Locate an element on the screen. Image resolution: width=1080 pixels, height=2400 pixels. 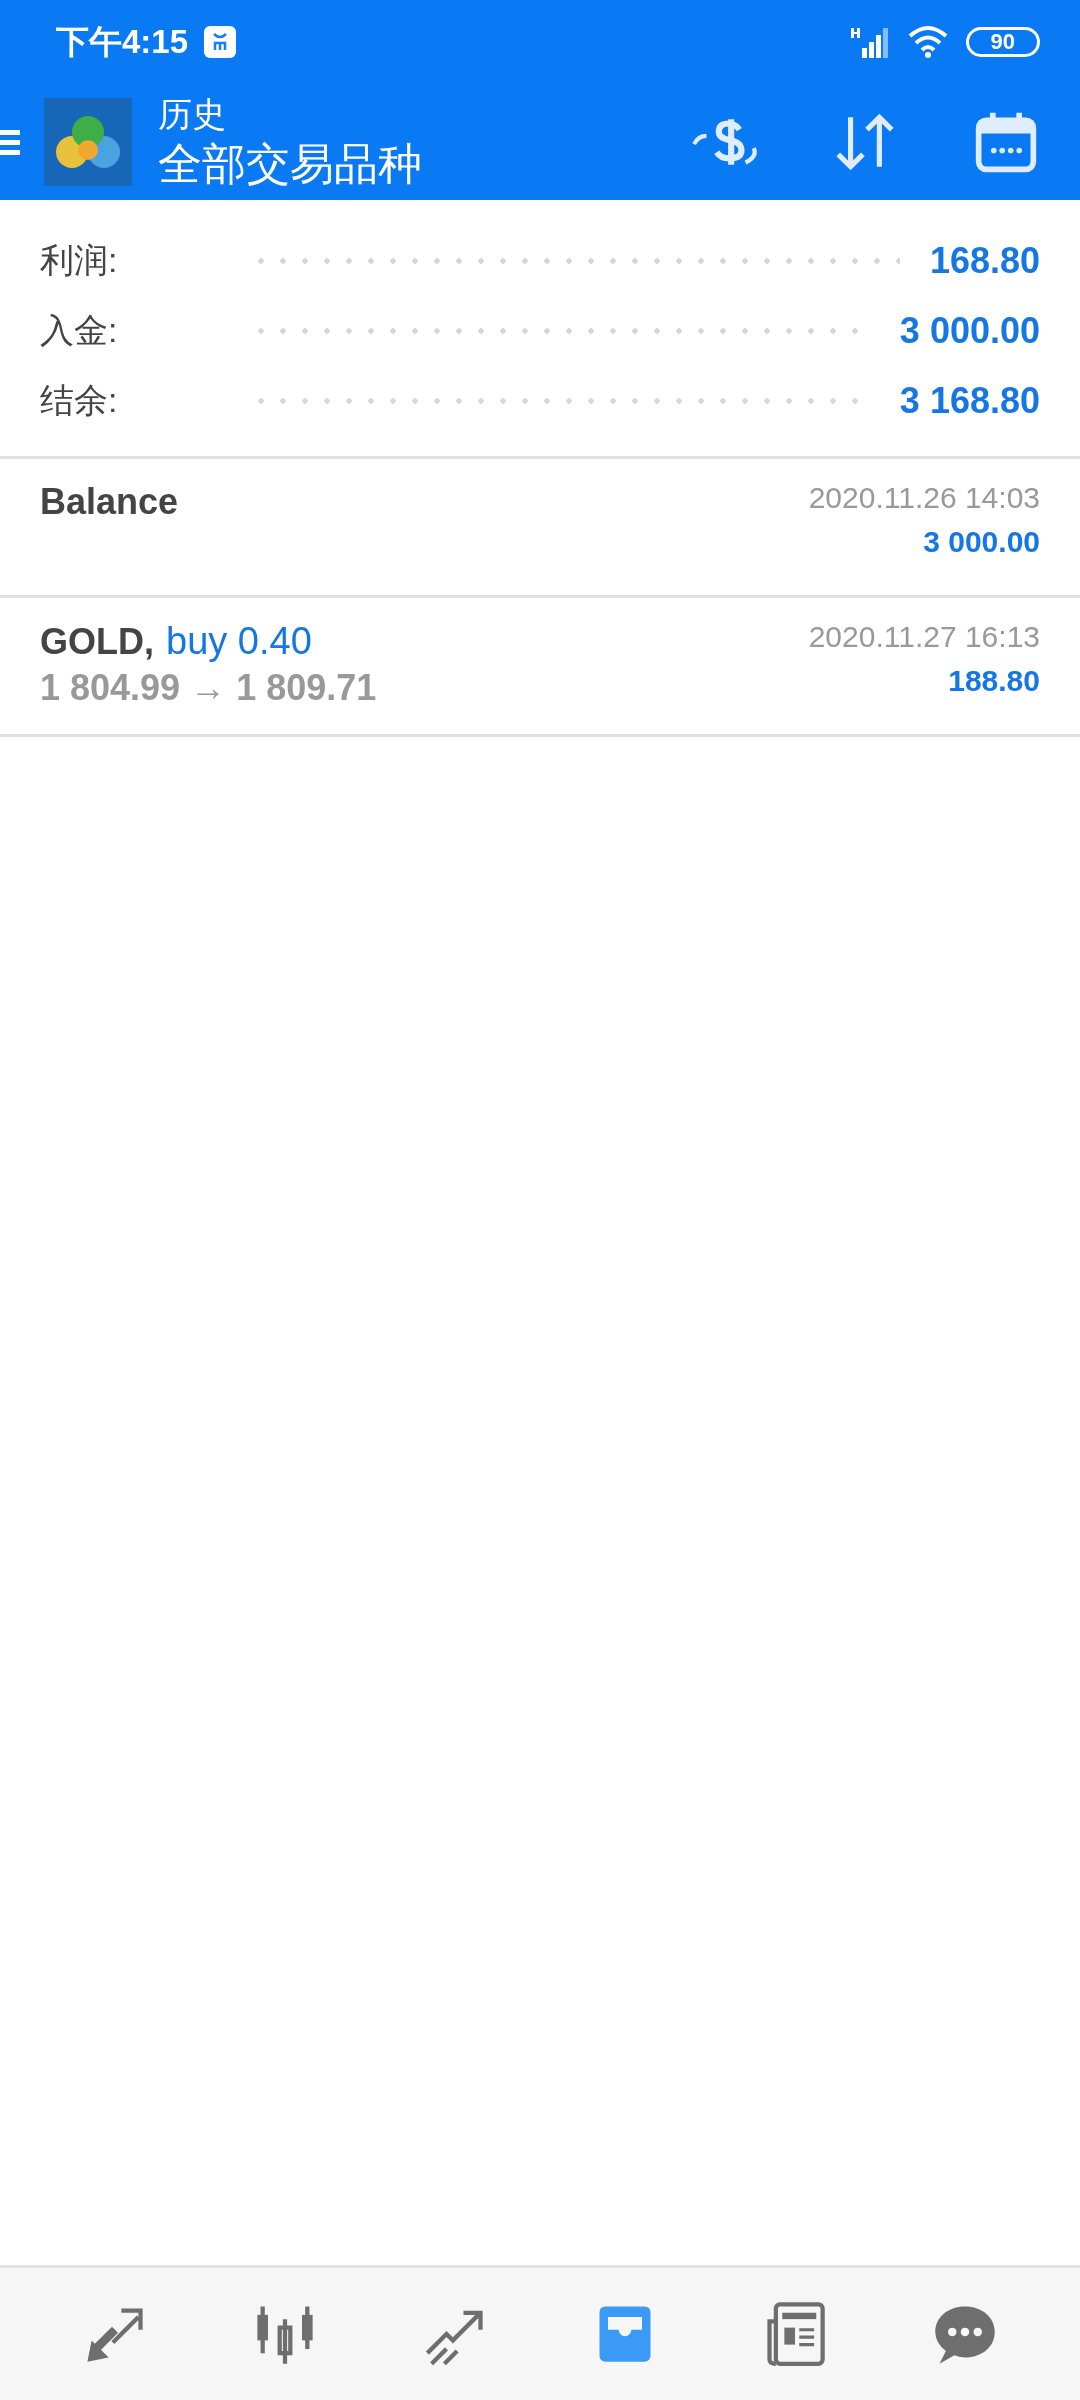
summary-value: 3 168.80 is located at coordinates (969, 401).